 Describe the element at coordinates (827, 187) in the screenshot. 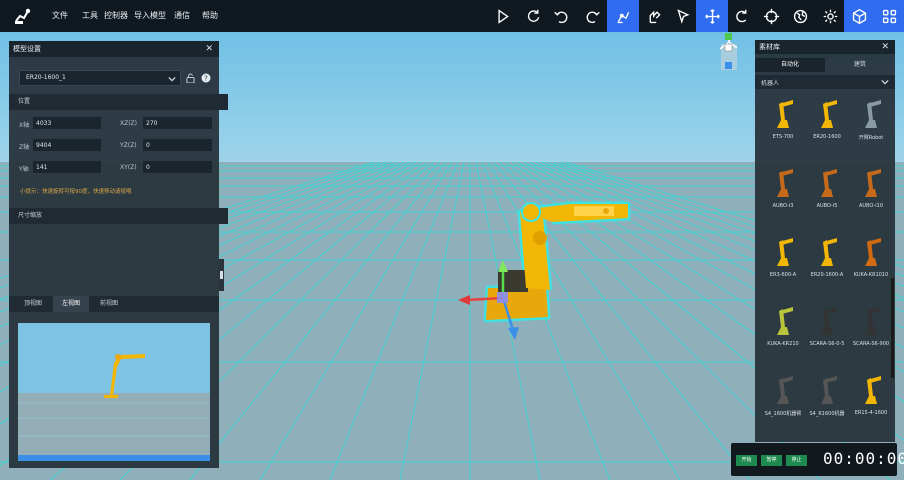

I see `asset-item: AUBO-i5` at that location.